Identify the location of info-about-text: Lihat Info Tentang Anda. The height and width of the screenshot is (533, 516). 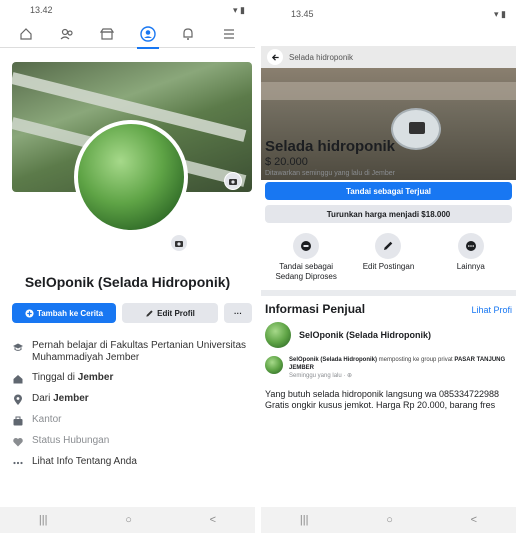
(84, 461).